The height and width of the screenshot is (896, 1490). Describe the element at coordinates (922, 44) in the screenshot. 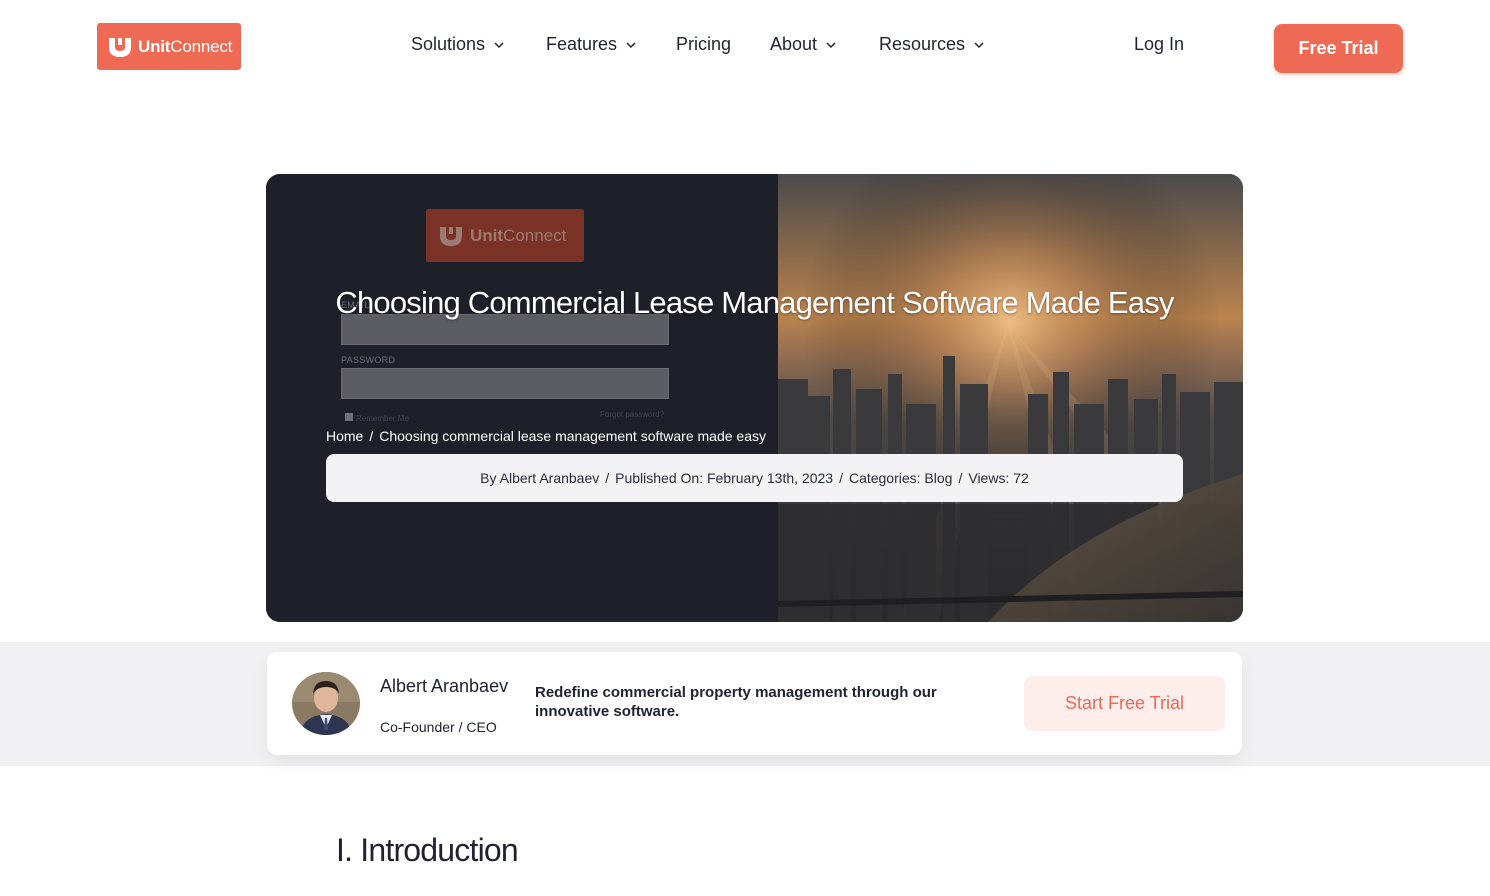

I see `nav-label: Resources` at that location.